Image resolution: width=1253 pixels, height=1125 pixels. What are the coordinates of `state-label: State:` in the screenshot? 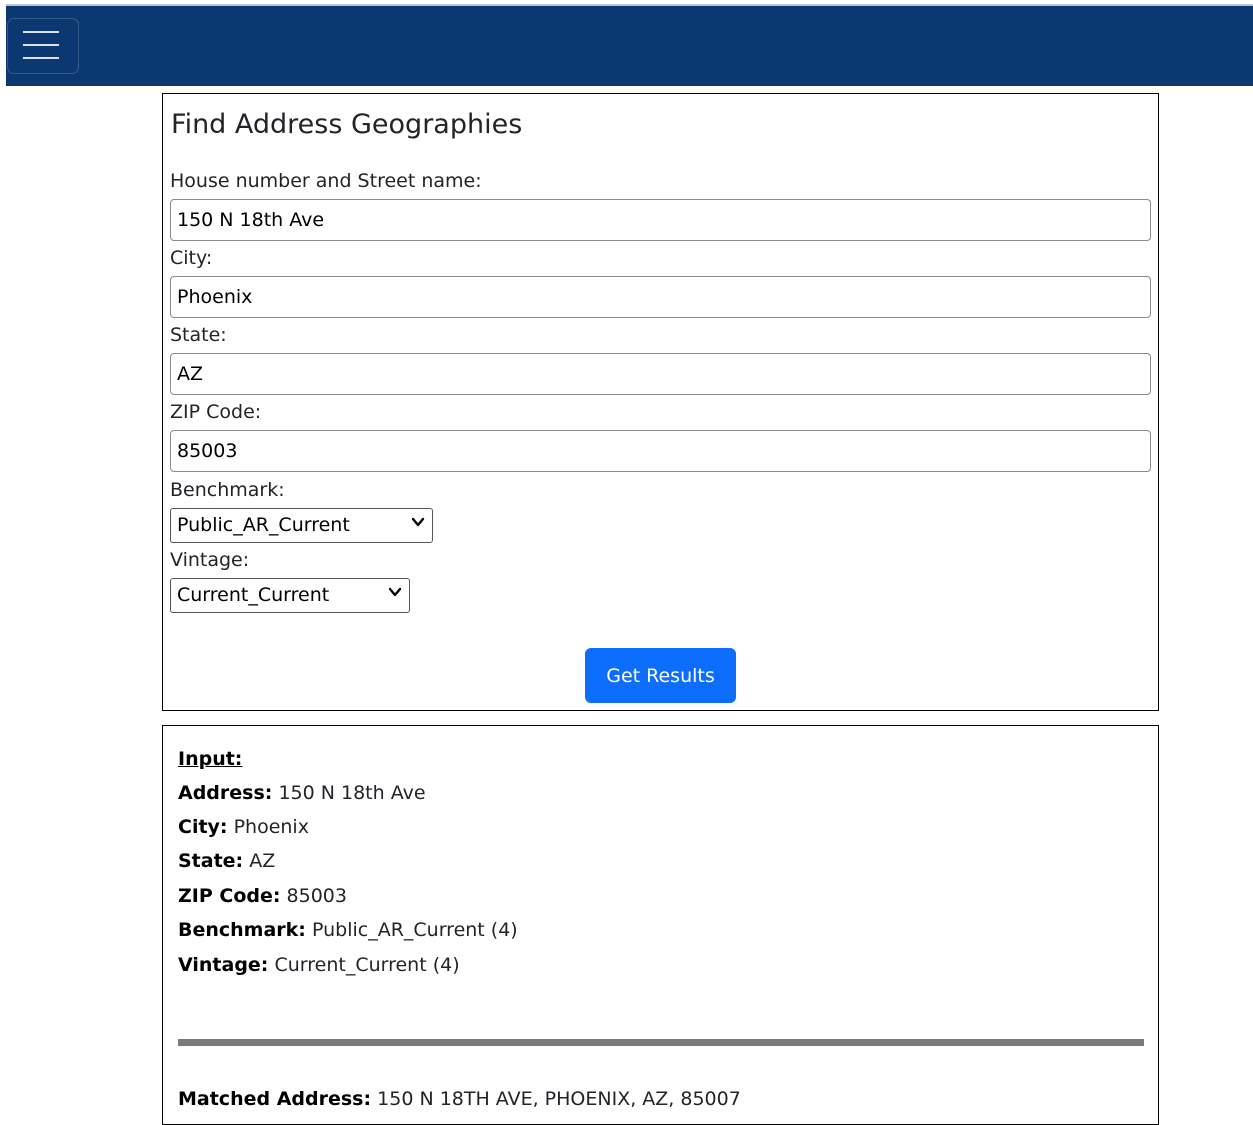 It's located at (198, 335).